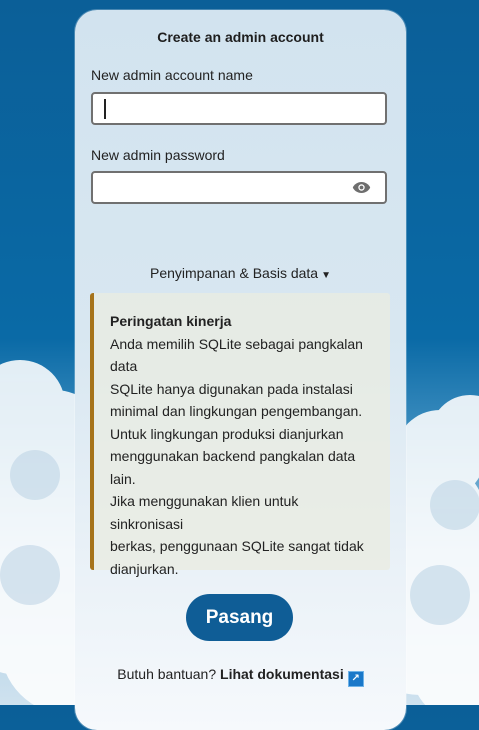  I want to click on warning-line: Anda memilih SQLite sebagai pangkalan, so click(236, 343).